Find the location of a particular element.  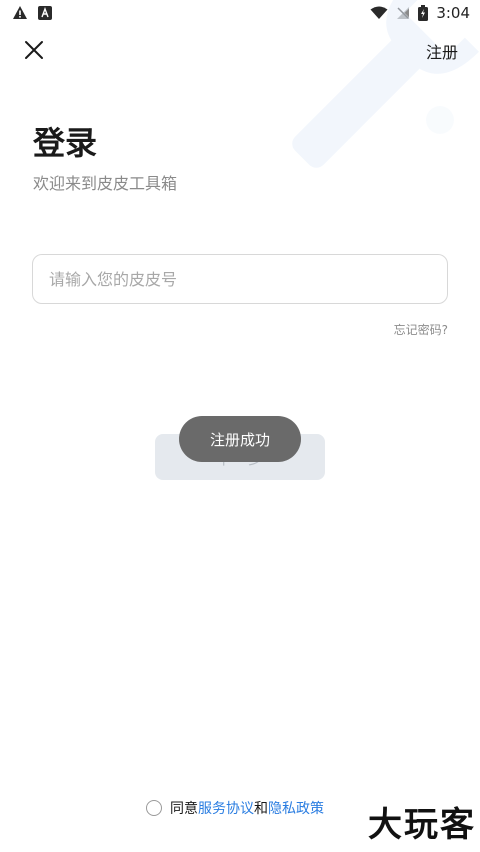

watermark-logo: 大玩客 is located at coordinates (422, 825).